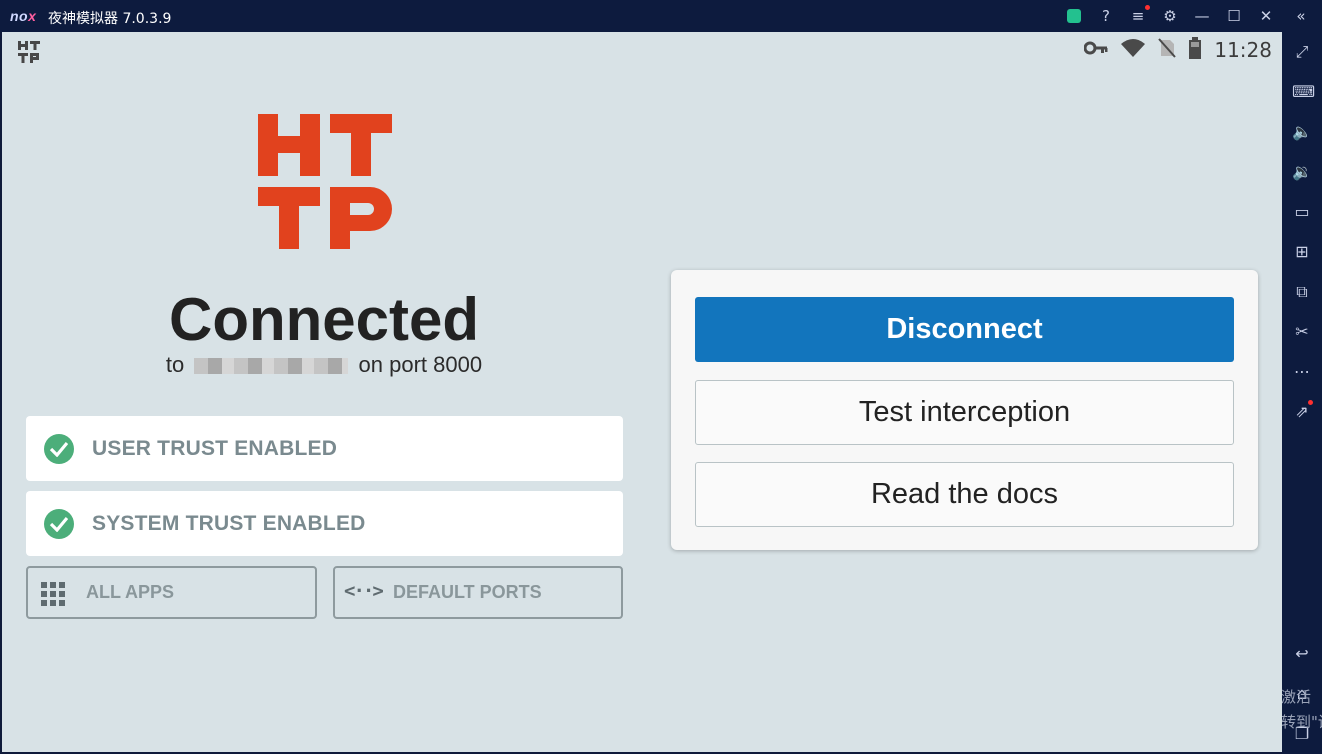 Image resolution: width=1322 pixels, height=754 pixels. I want to click on connected-title: Connected, so click(324, 319).